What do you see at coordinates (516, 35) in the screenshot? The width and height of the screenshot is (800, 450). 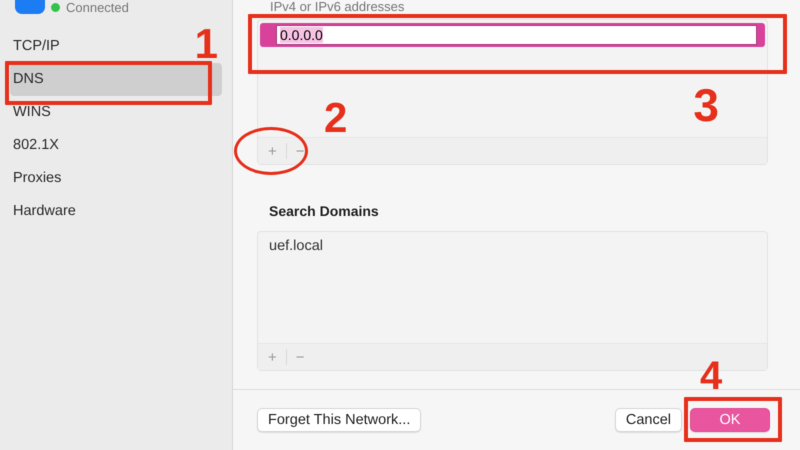 I see `address-field: 0.0.0.0` at bounding box center [516, 35].